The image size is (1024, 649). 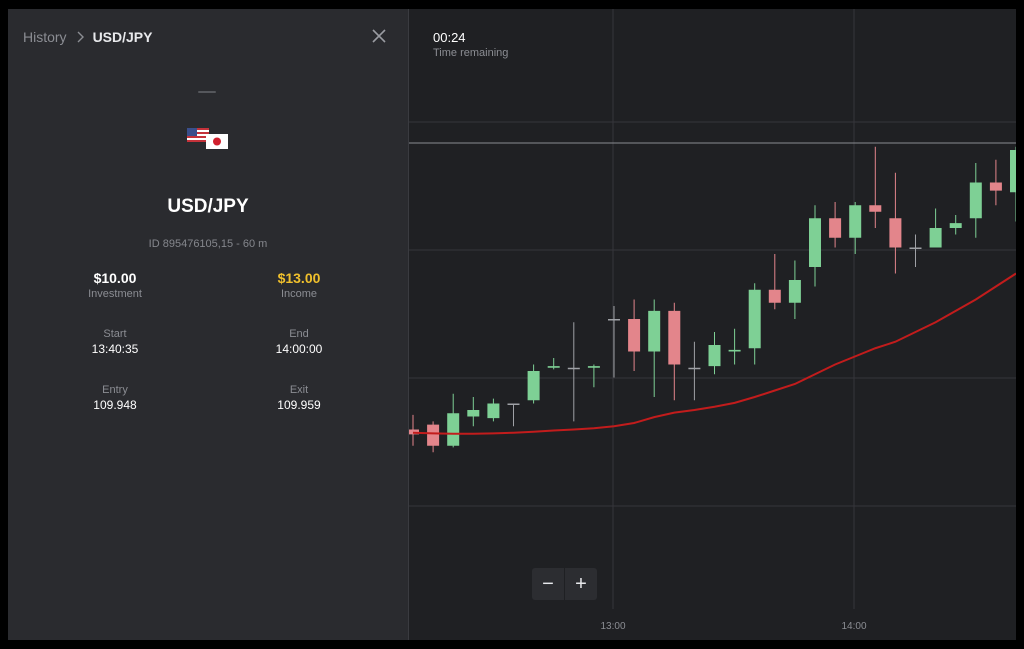 I want to click on exit-value: 109.959, so click(x=299, y=405).